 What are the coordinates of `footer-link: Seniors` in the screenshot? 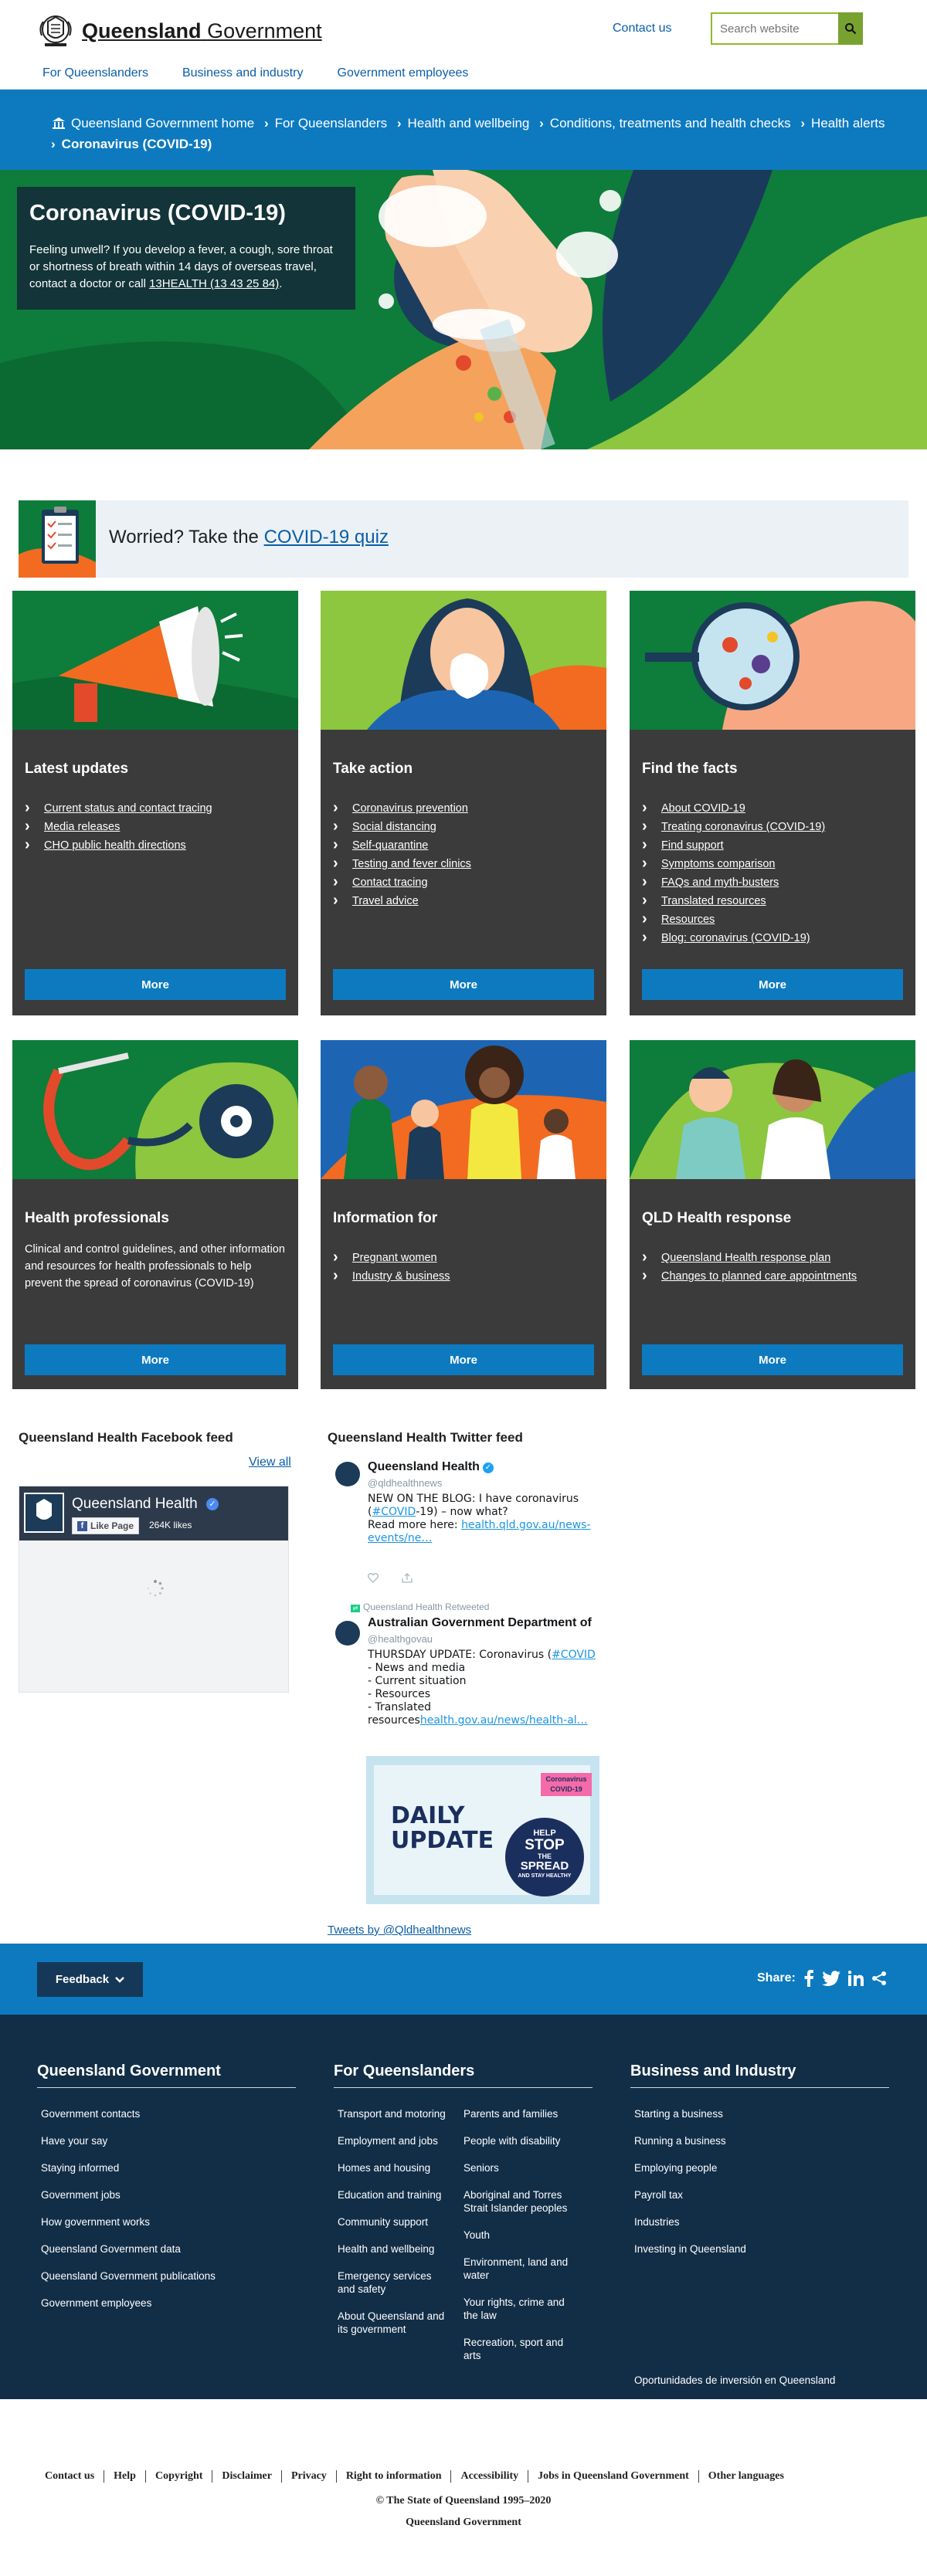 It's located at (481, 2168).